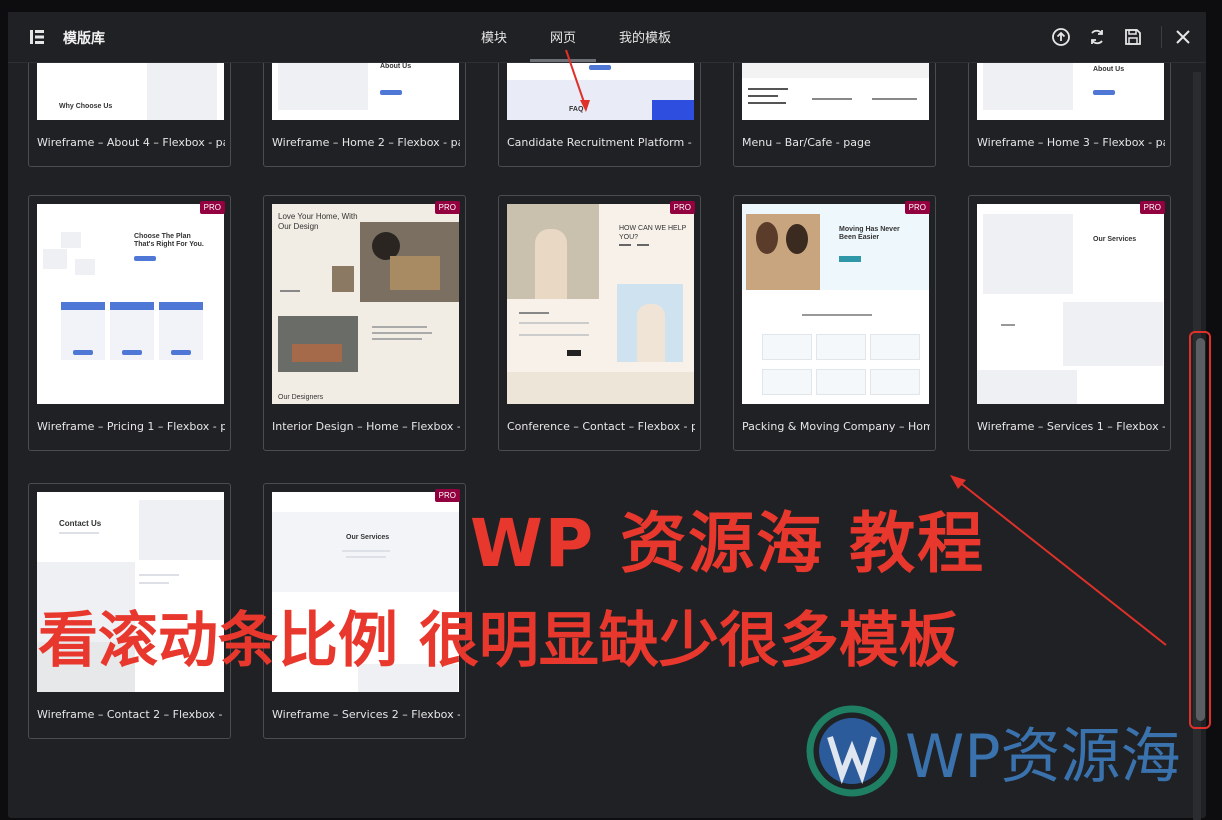 The image size is (1222, 820). I want to click on modal-header: 模版库 模块 网页 我的模板, so click(607, 37).